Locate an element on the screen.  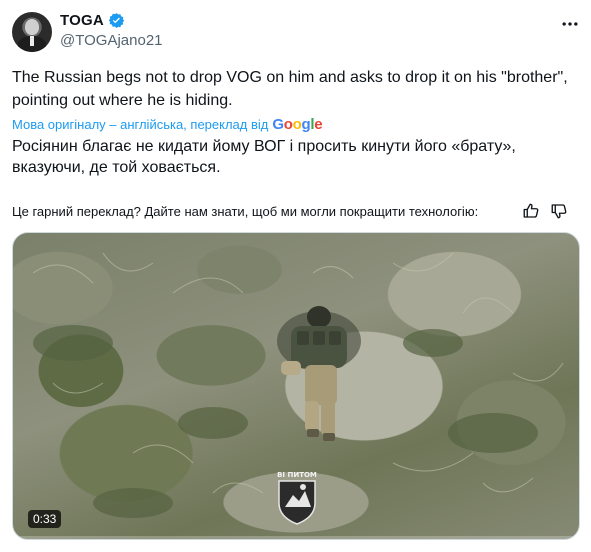
soldier-figure is located at coordinates (319, 373).